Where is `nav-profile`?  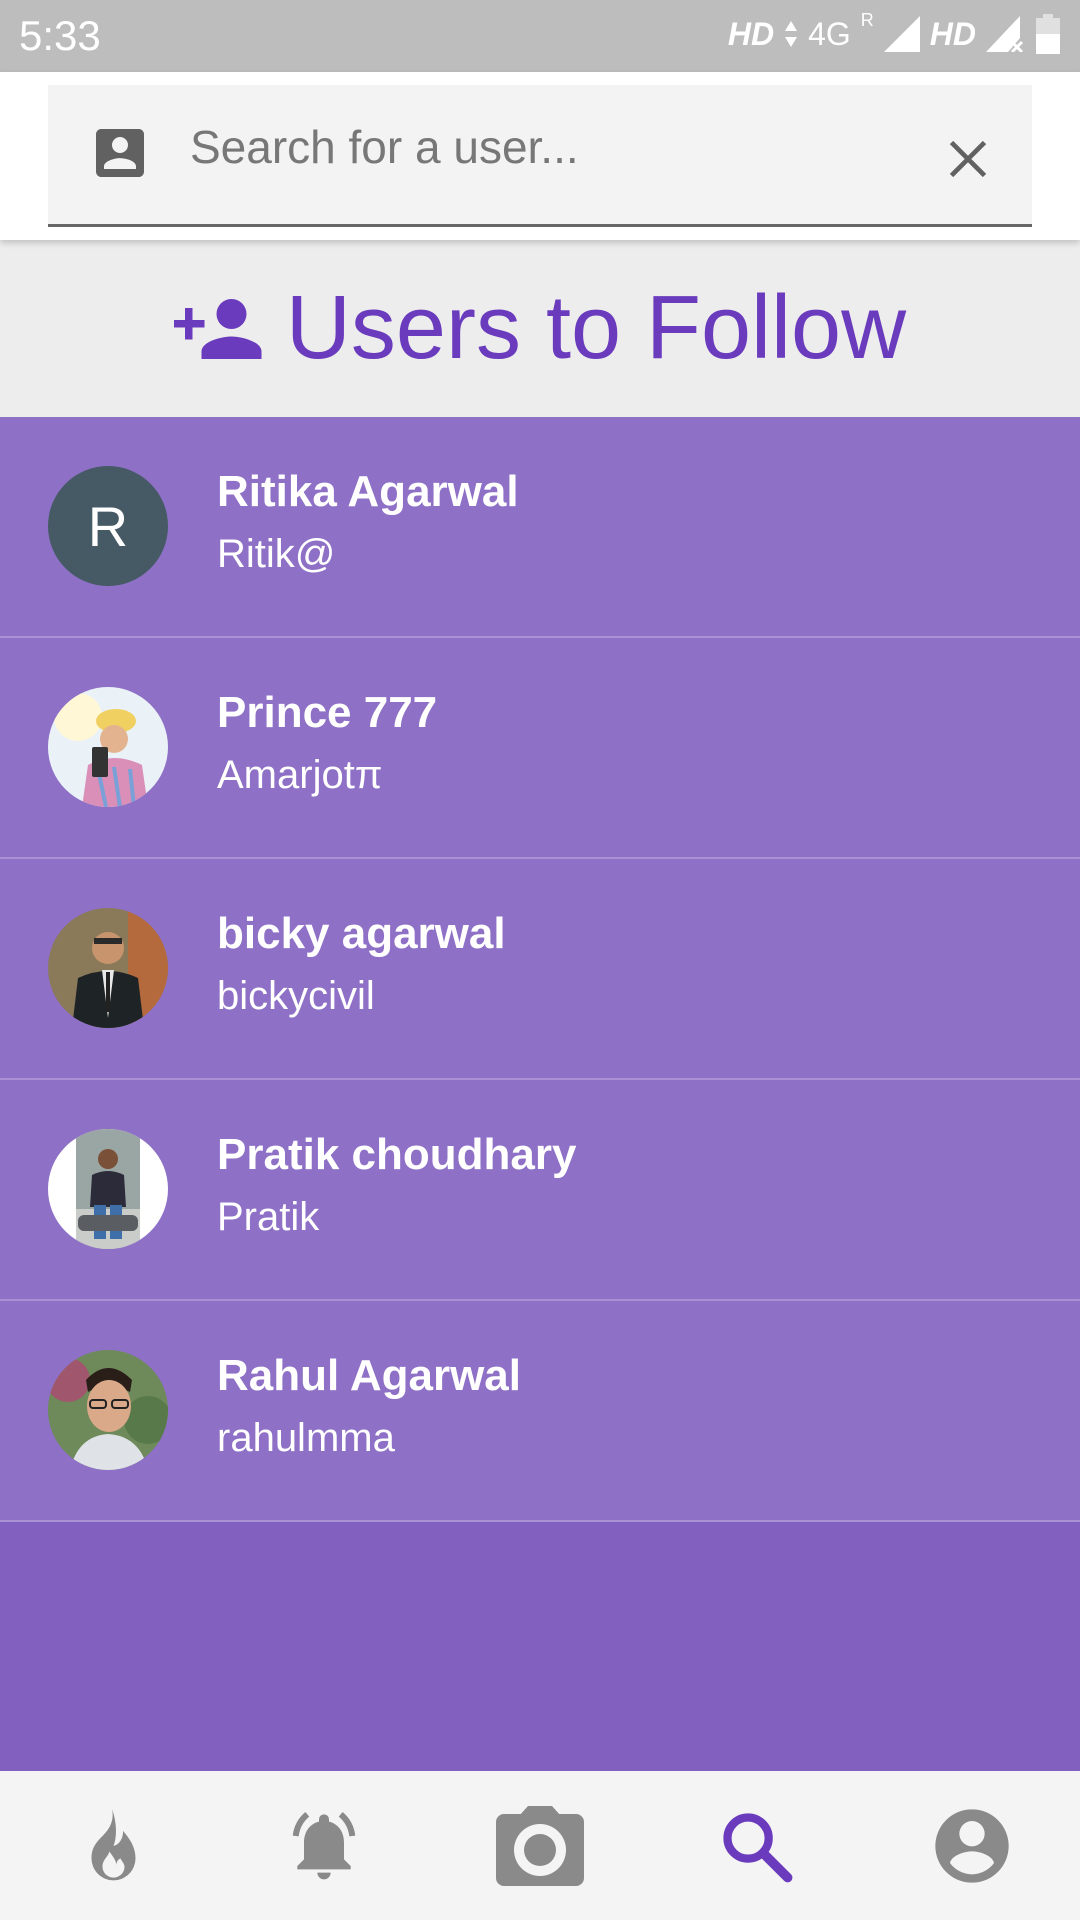 nav-profile is located at coordinates (972, 1846).